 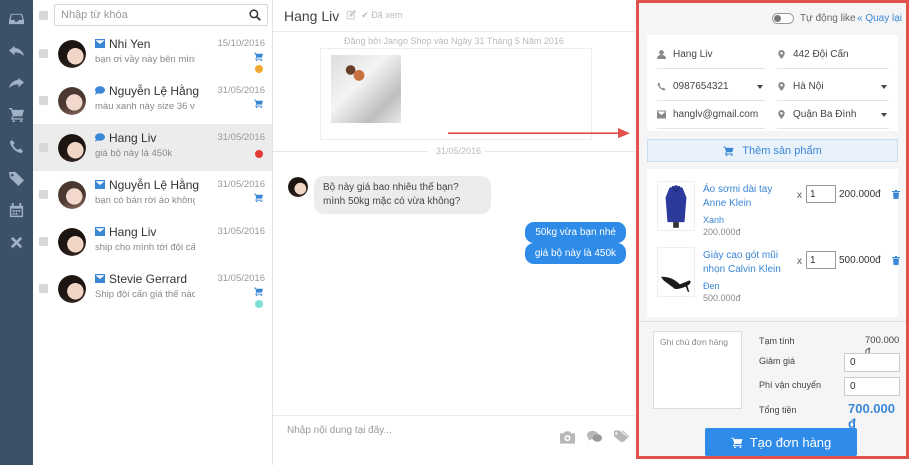 I want to click on message-input, so click(x=397, y=430).